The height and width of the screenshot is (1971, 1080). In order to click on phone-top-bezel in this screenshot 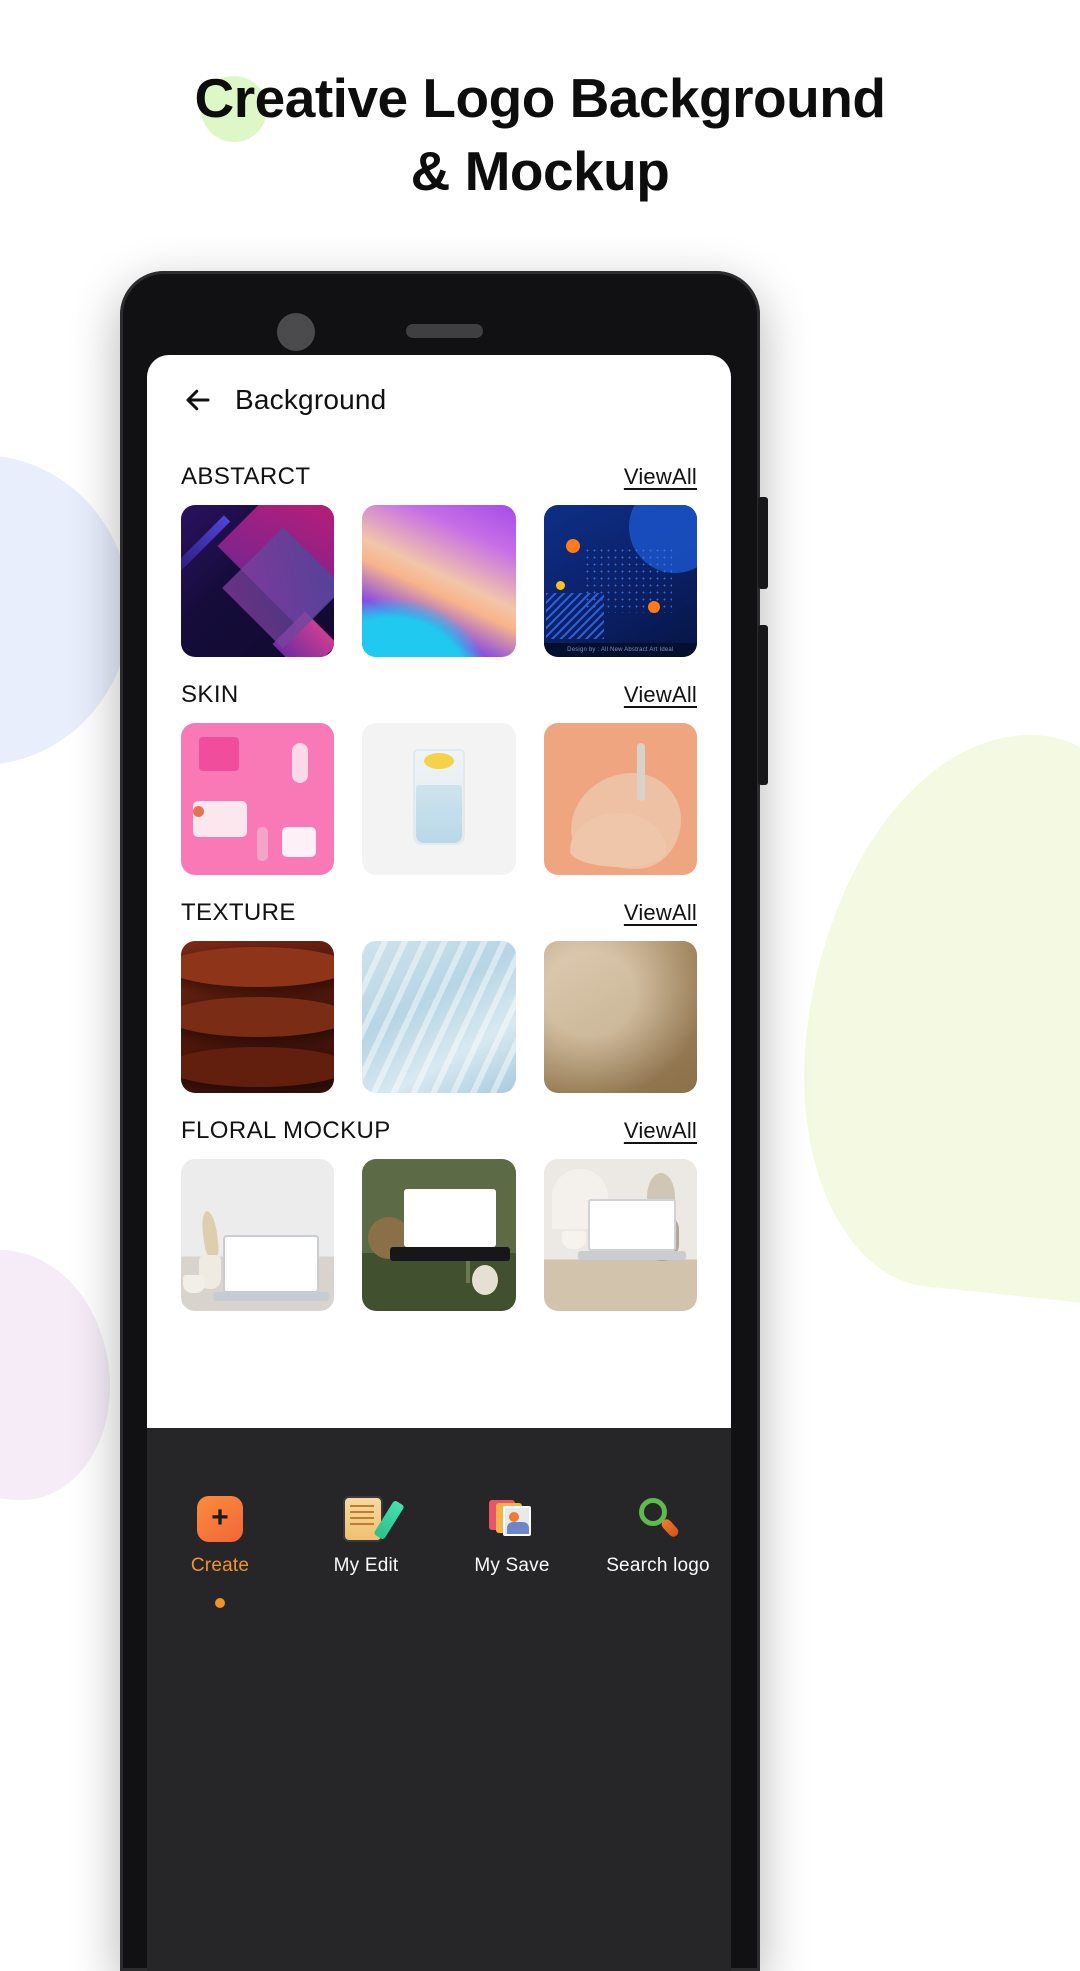, I will do `click(440, 313)`.